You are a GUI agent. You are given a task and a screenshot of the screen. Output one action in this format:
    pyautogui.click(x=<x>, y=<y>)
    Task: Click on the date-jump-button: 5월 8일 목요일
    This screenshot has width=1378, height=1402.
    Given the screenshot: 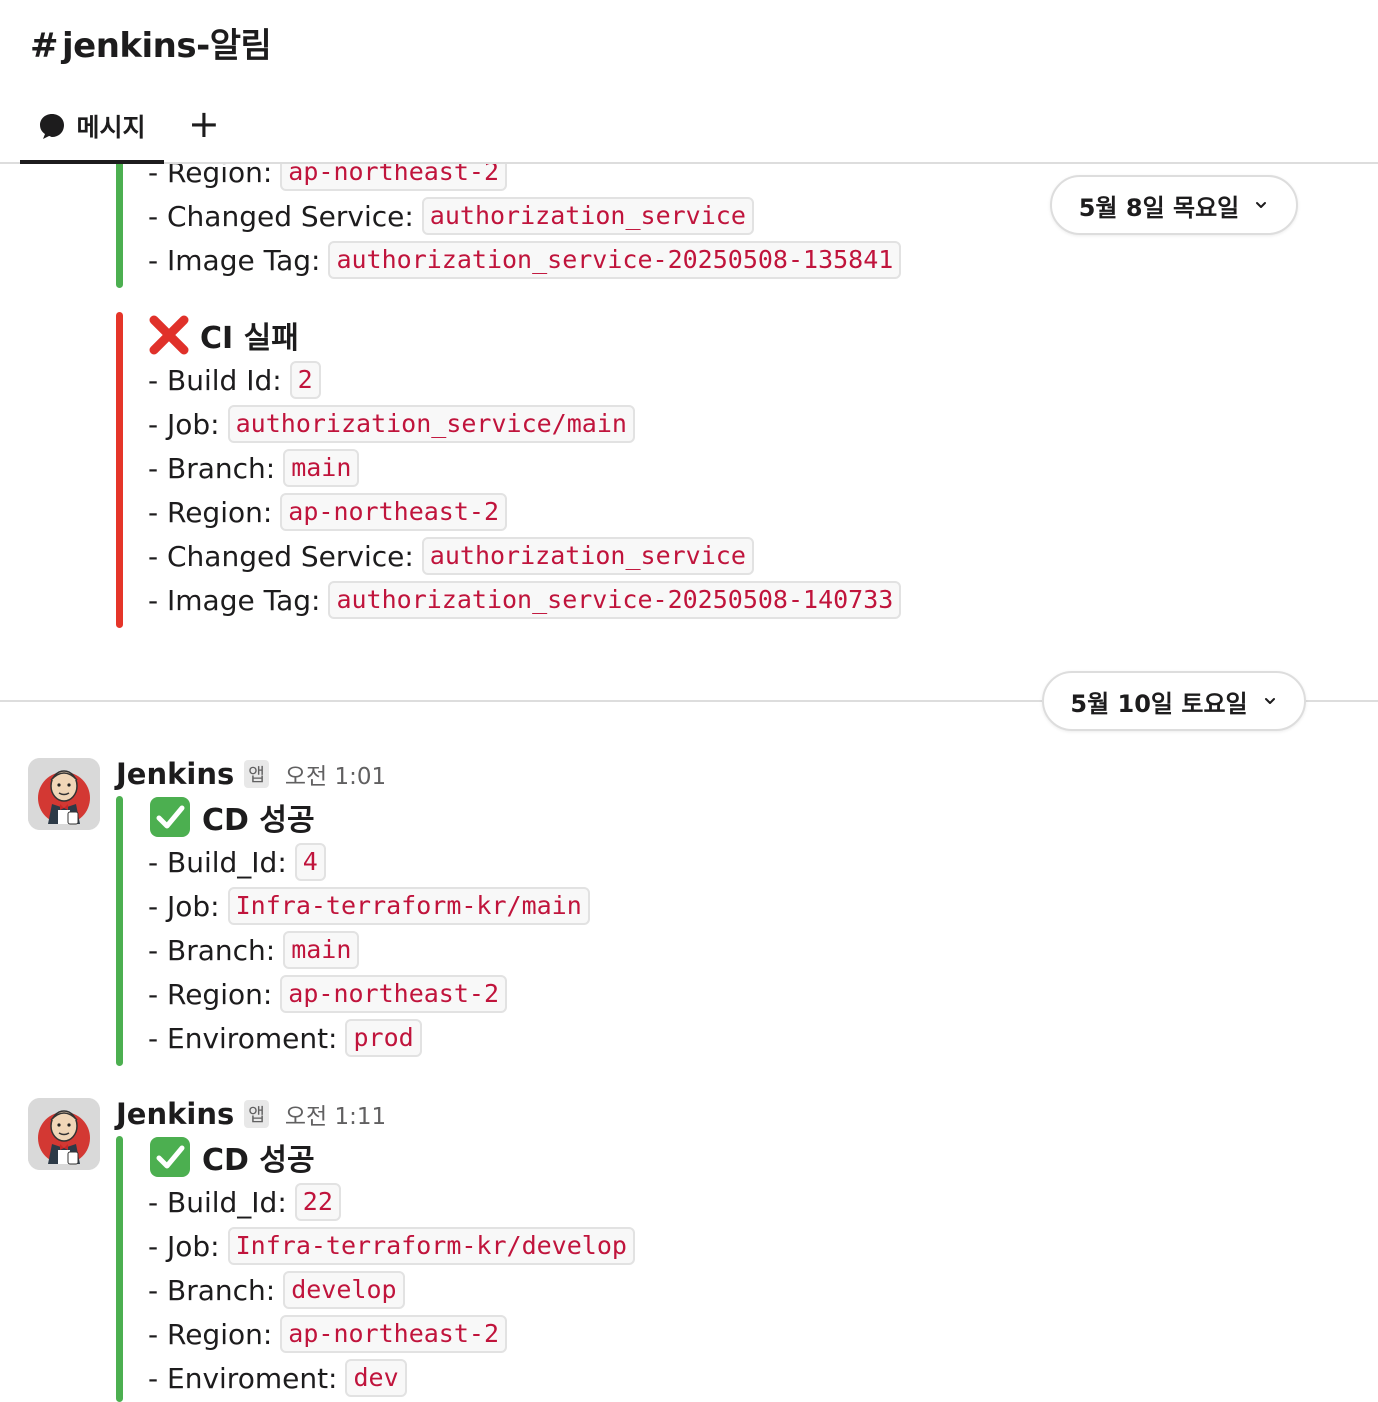 What is the action you would take?
    pyautogui.click(x=1174, y=205)
    